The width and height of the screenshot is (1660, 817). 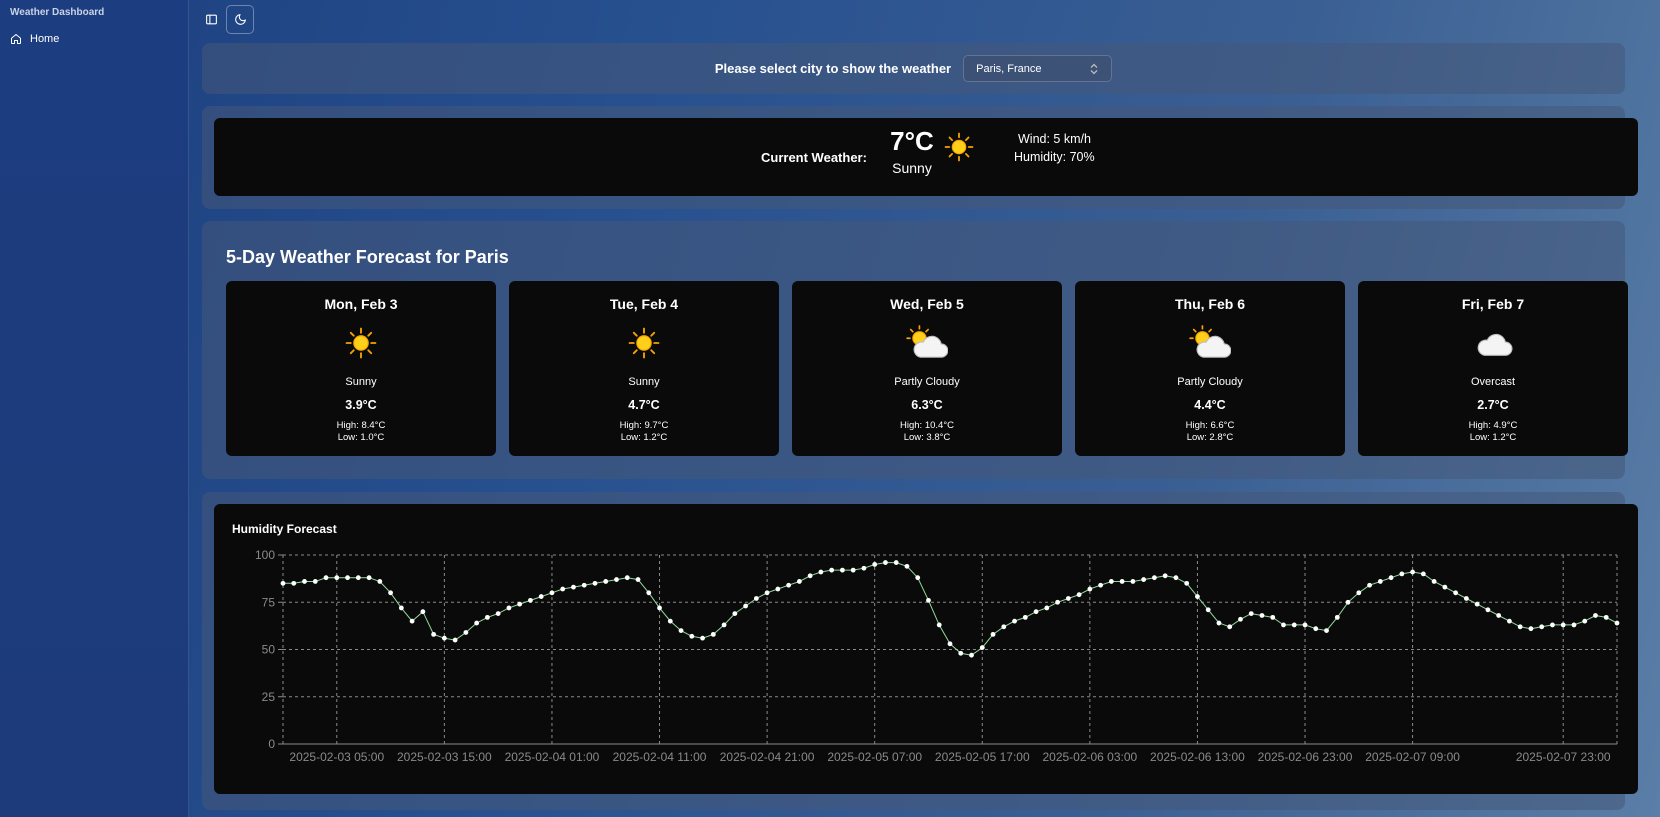 What do you see at coordinates (874, 757) in the screenshot?
I see `x-tick-label: 2025-02-05 07:00` at bounding box center [874, 757].